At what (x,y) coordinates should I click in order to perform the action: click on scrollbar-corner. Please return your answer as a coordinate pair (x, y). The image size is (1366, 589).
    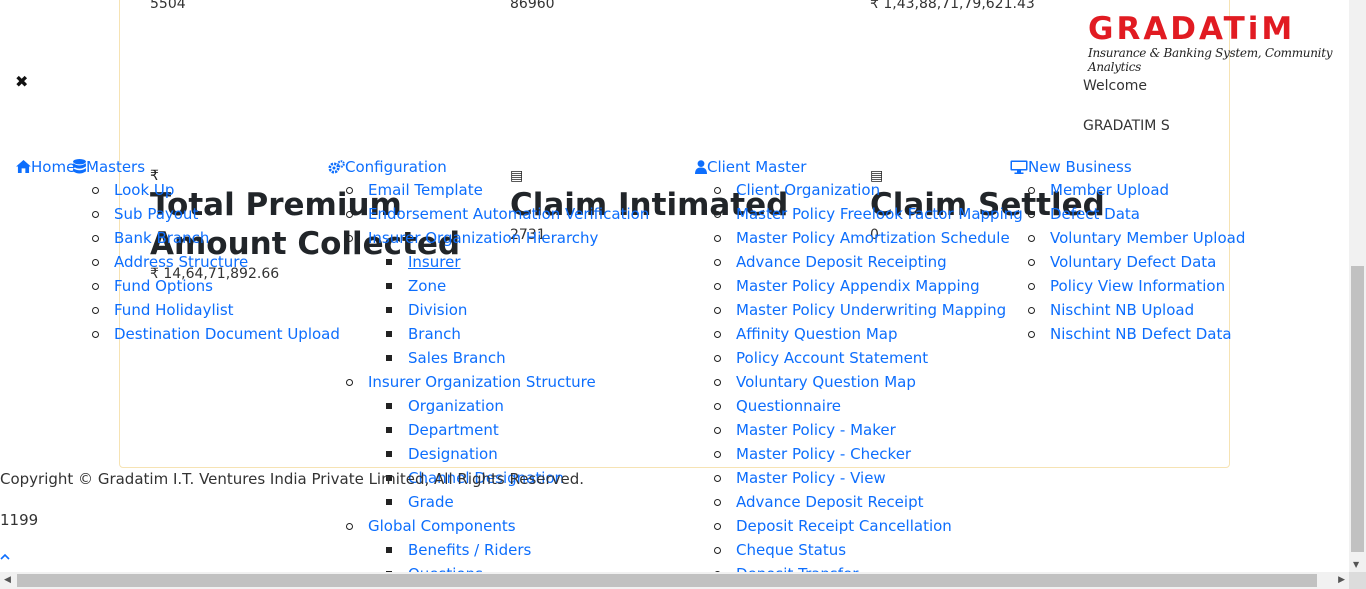
    Looking at the image, I should click on (1357, 580).